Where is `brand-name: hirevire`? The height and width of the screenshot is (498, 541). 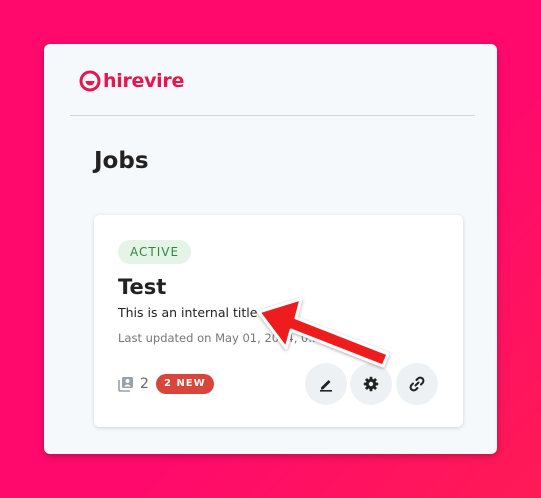 brand-name: hirevire is located at coordinates (144, 81).